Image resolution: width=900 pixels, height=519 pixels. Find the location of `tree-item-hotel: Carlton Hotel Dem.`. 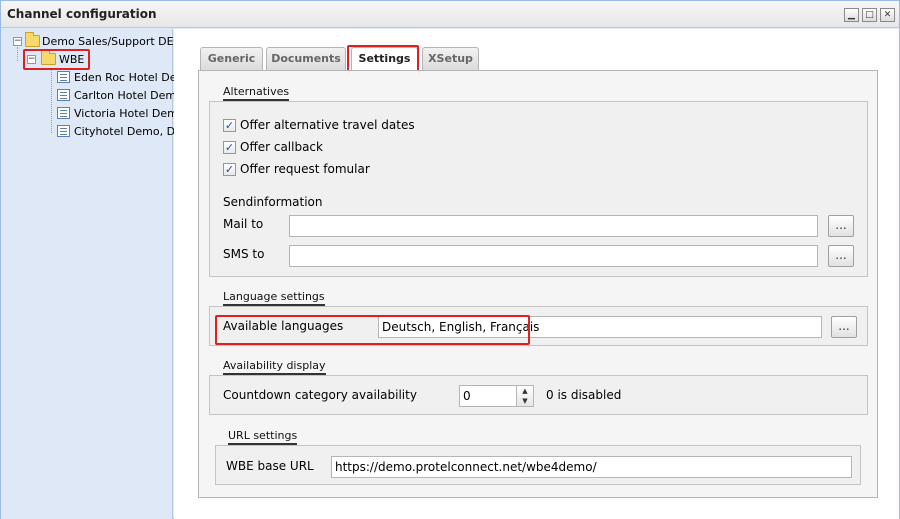

tree-item-hotel: Carlton Hotel Dem. is located at coordinates (118, 96).